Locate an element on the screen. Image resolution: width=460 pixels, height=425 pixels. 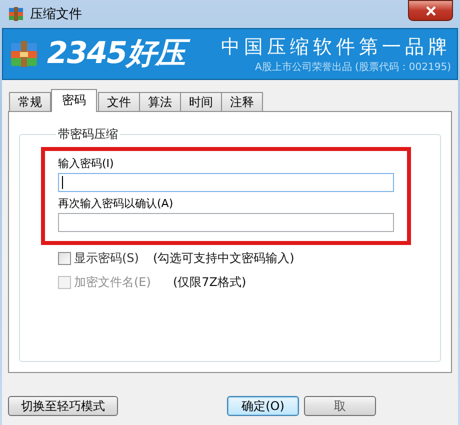
banner-subtitle: A股上市公司荣誉出品 (股票代码：002195) is located at coordinates (353, 67).